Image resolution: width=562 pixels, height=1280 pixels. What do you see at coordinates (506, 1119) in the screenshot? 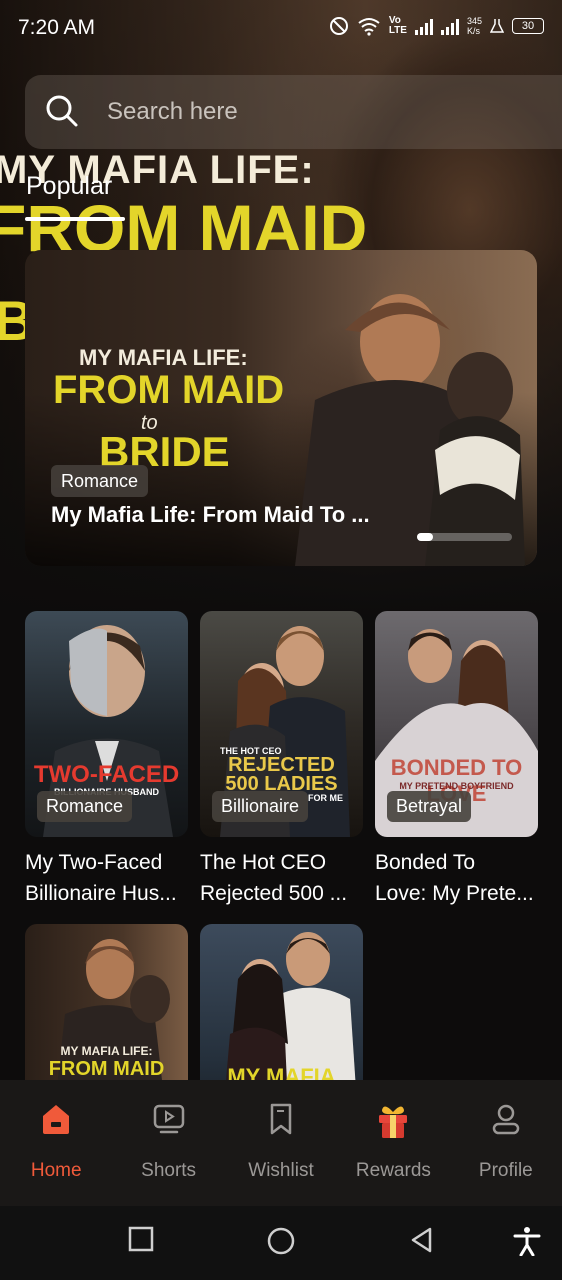
I see `user-icon` at bounding box center [506, 1119].